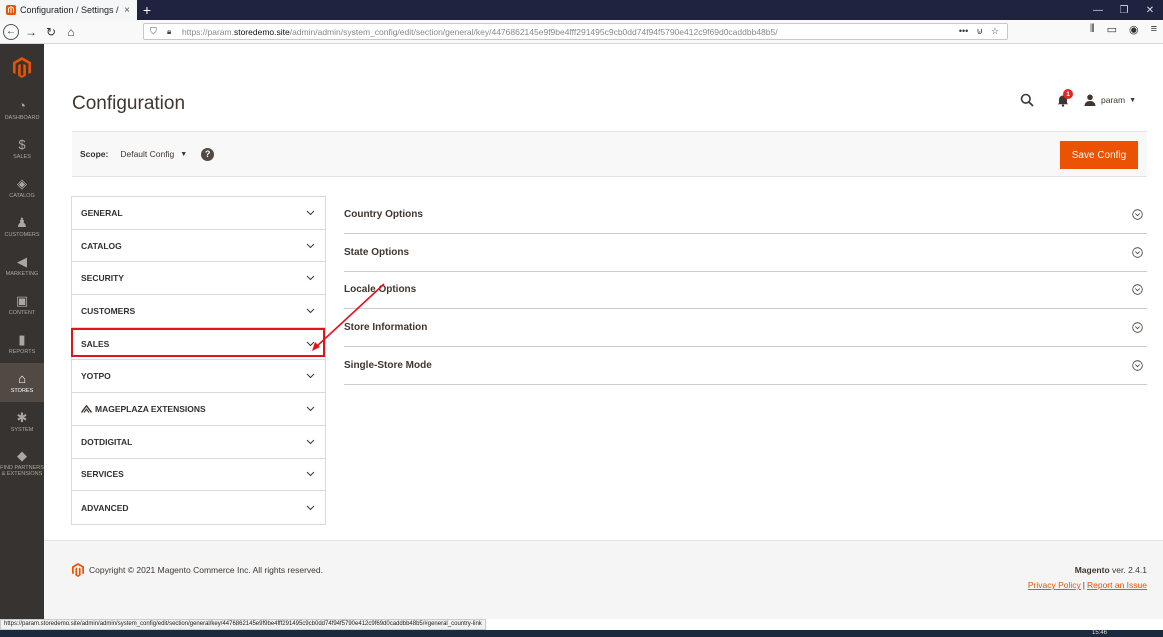 The width and height of the screenshot is (1163, 637). What do you see at coordinates (198, 442) in the screenshot?
I see `tab-dotdigital: DOTDIGITAL` at bounding box center [198, 442].